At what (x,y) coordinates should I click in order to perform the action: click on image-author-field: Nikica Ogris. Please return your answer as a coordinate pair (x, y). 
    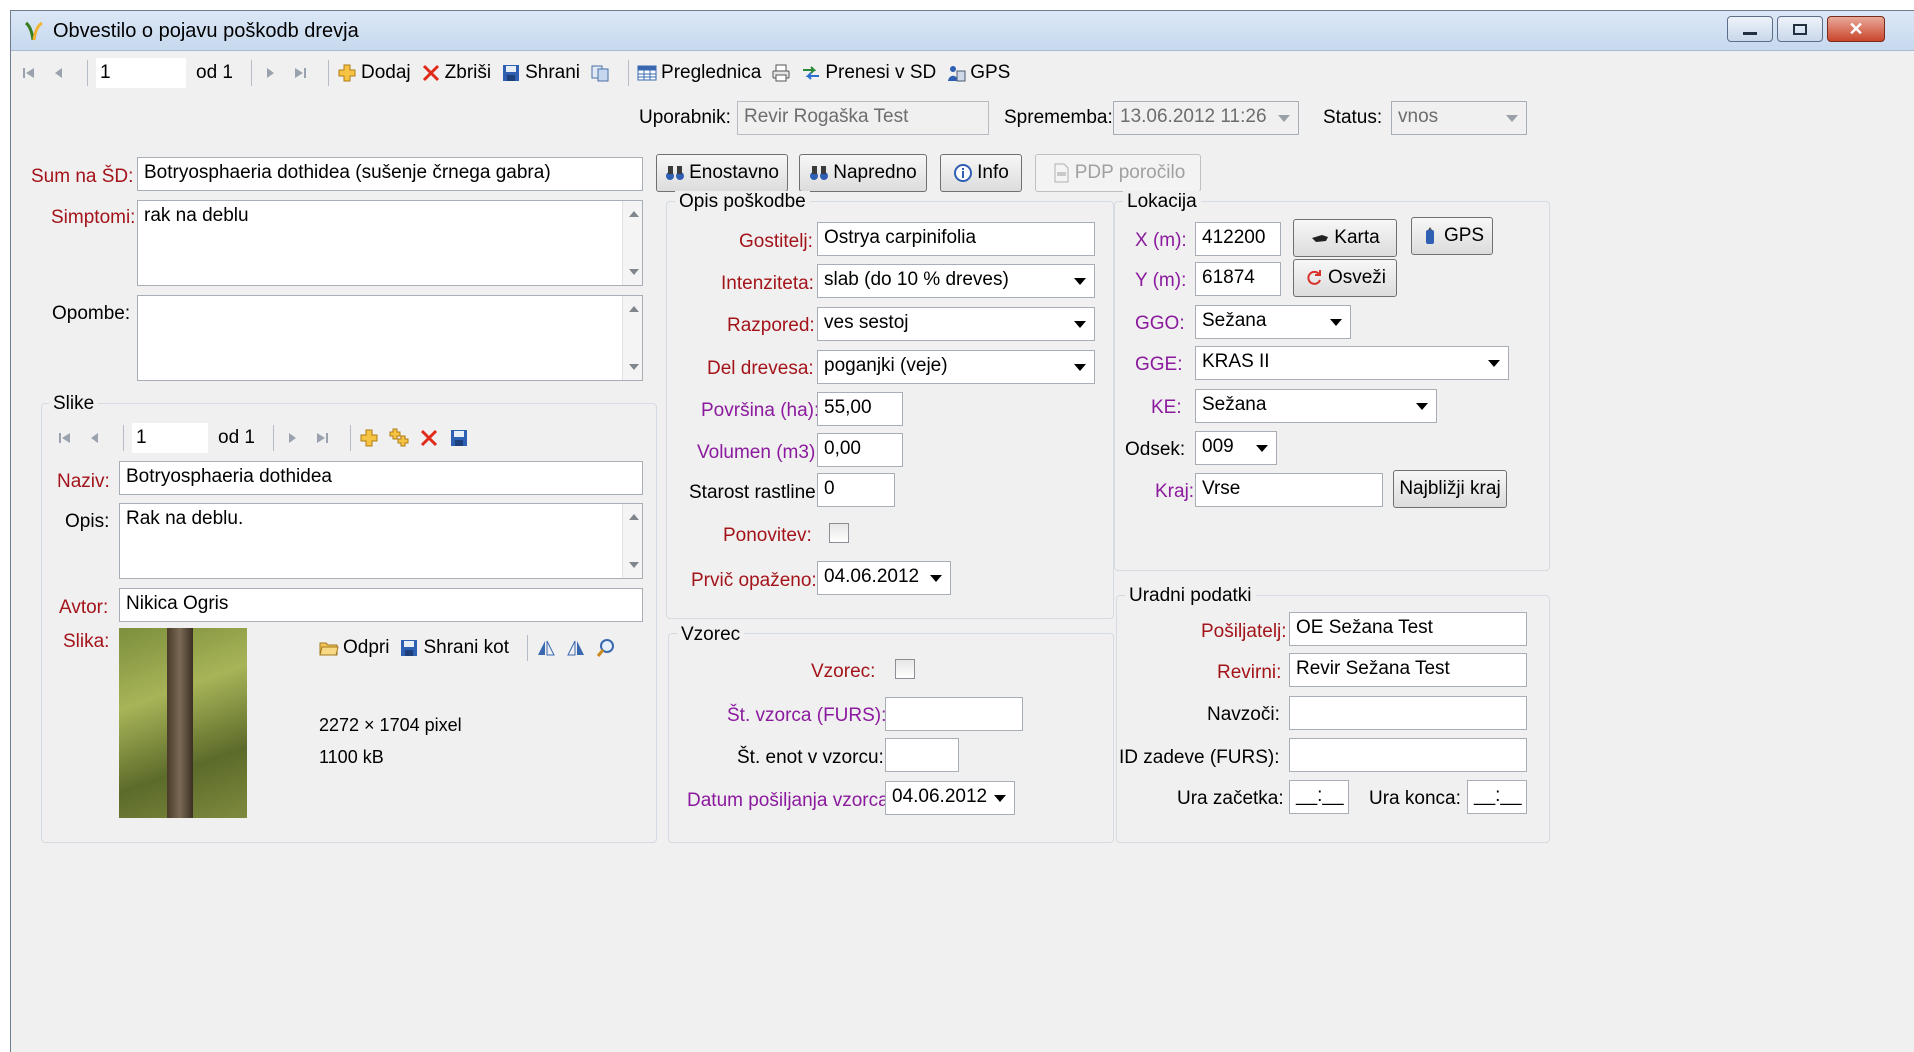
    Looking at the image, I should click on (381, 605).